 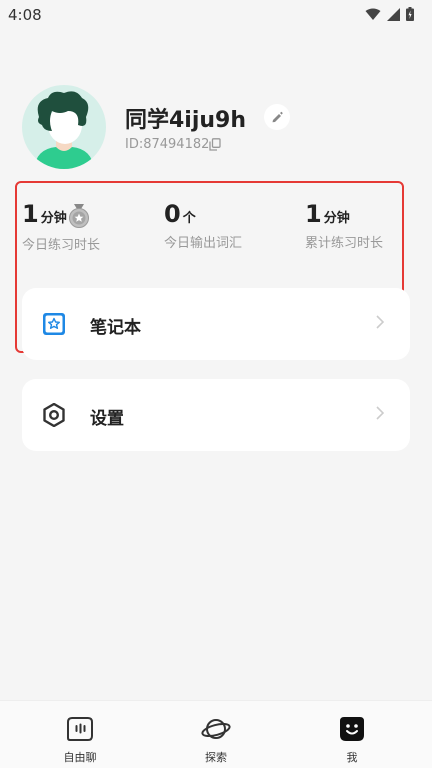 I want to click on status-time: 4:08, so click(x=25, y=15).